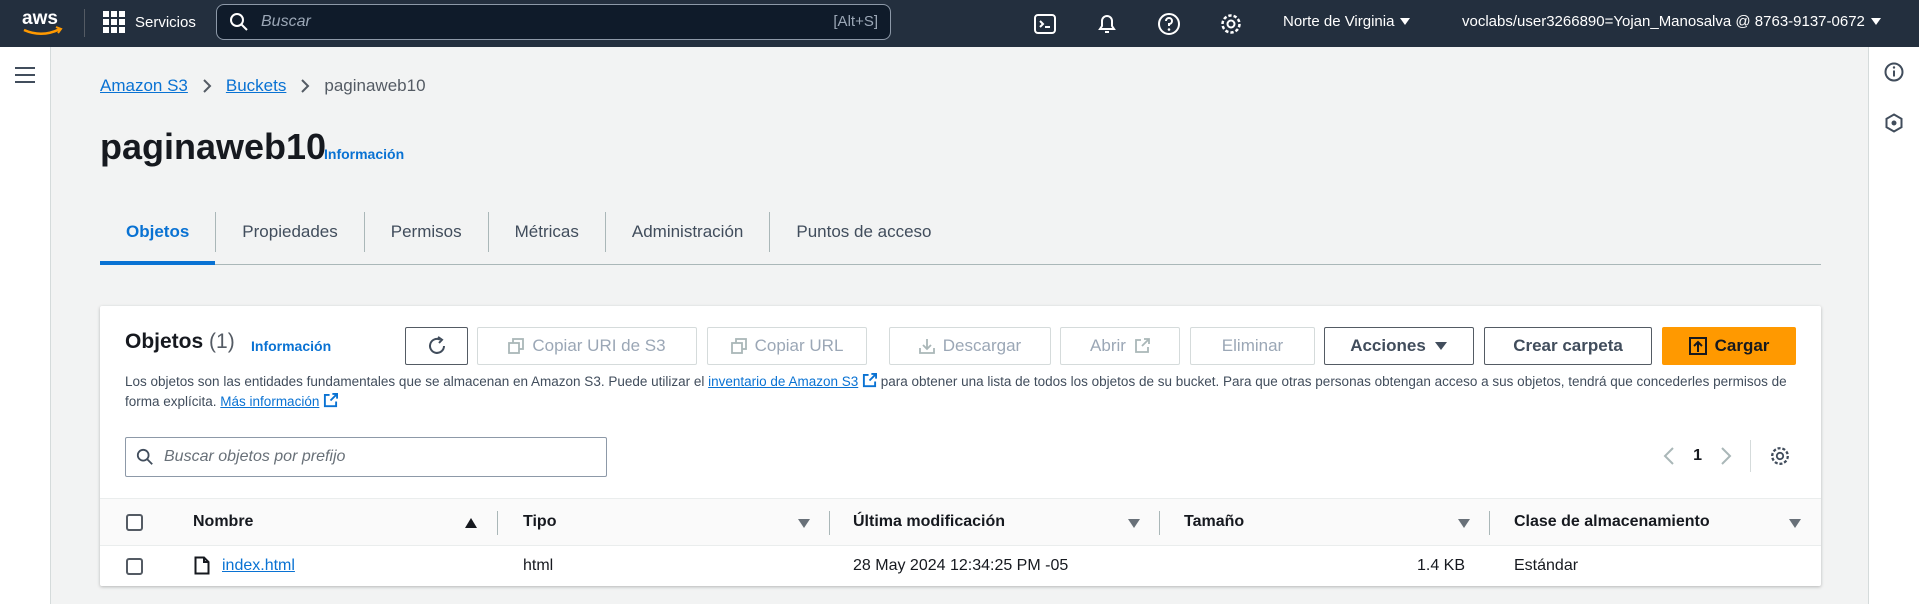 The height and width of the screenshot is (604, 1919). What do you see at coordinates (1108, 345) in the screenshot?
I see `open-label: Abrir` at bounding box center [1108, 345].